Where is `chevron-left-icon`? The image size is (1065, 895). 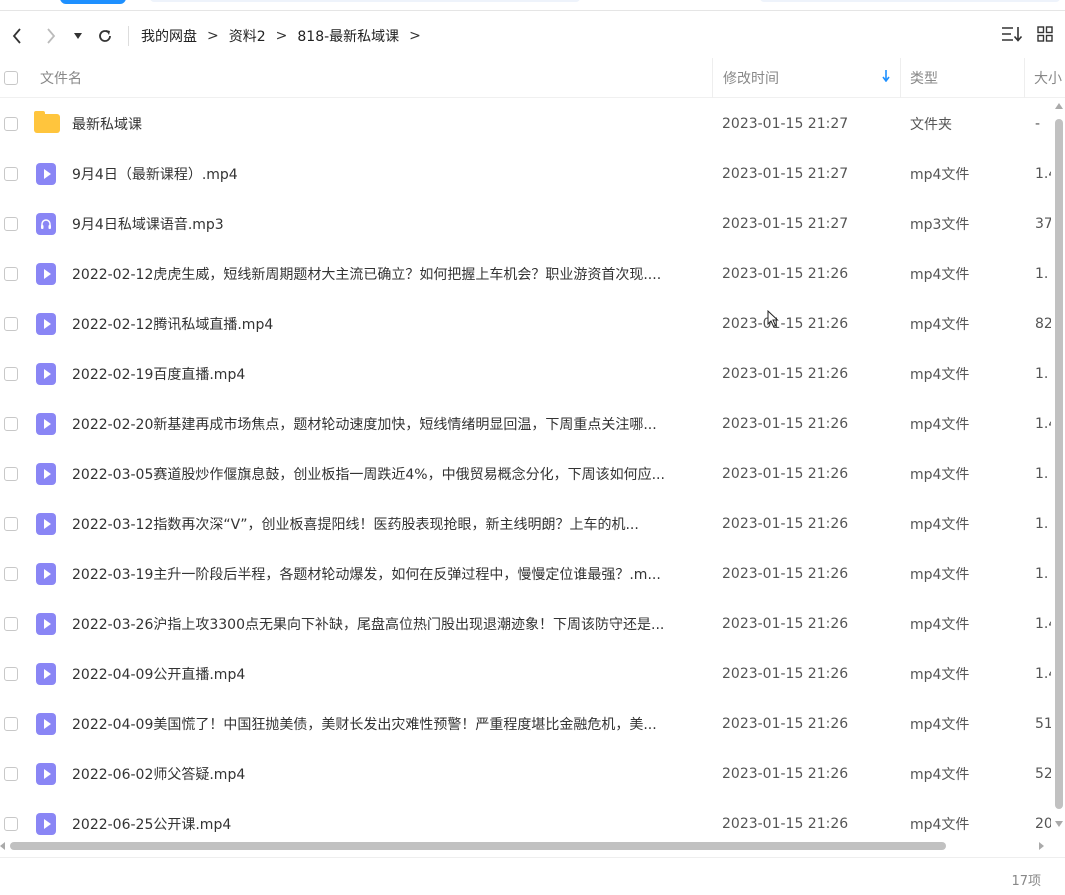
chevron-left-icon is located at coordinates (17, 36).